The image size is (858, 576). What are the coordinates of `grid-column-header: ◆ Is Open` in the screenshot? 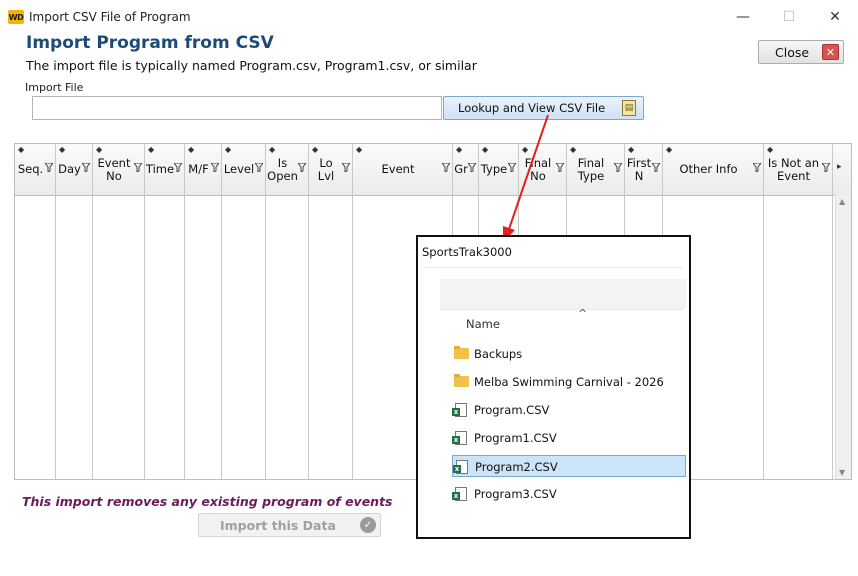 It's located at (287, 169).